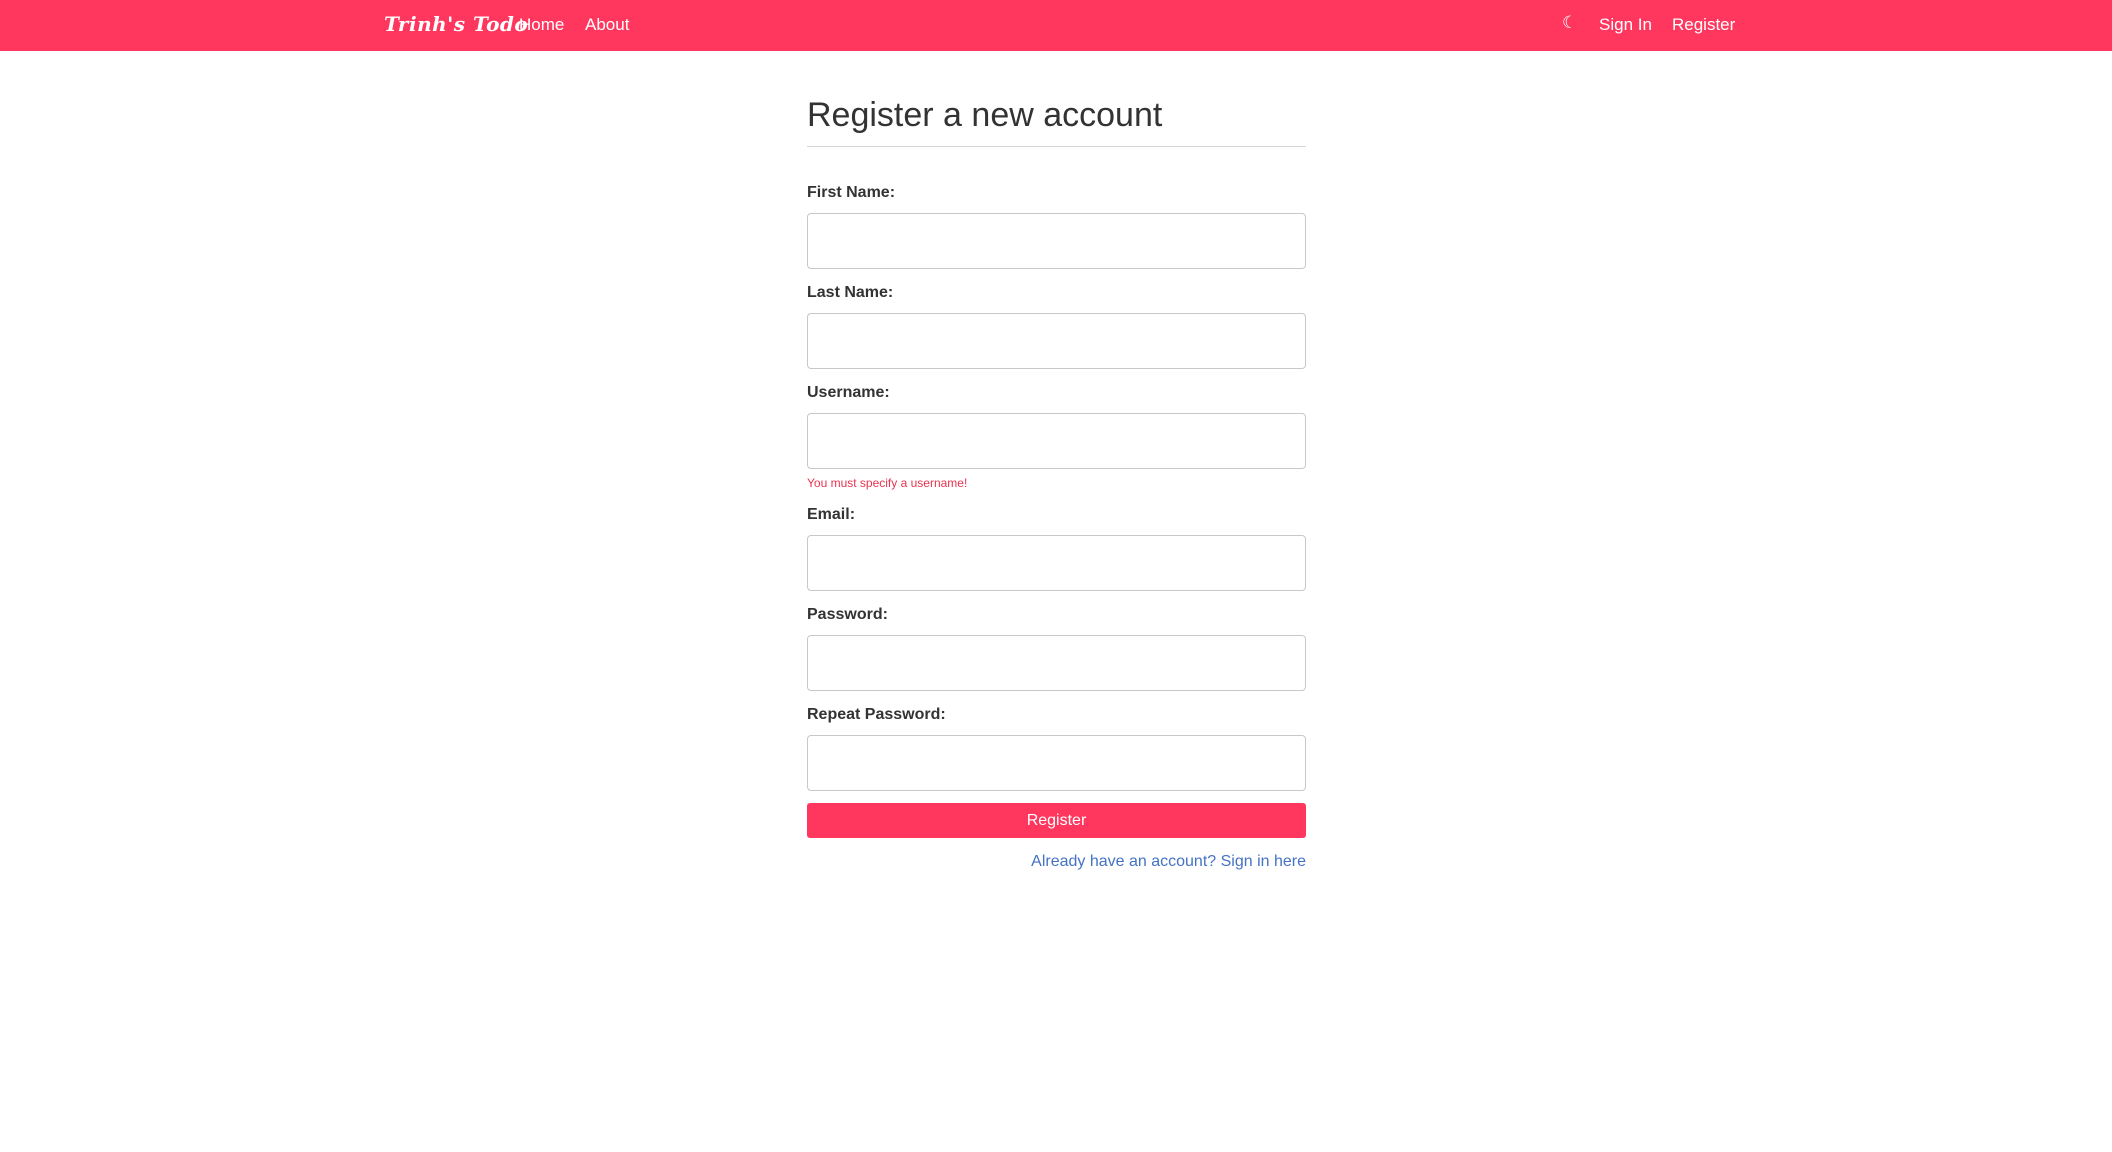  Describe the element at coordinates (1168, 862) in the screenshot. I see `sign-in-link: Already have an account? Sign in here` at that location.